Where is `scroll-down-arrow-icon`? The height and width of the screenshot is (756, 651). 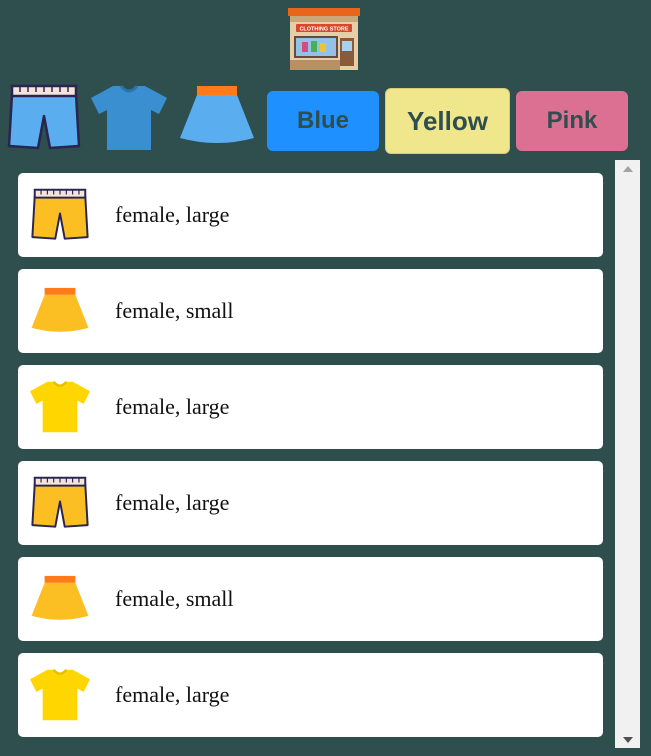 scroll-down-arrow-icon is located at coordinates (627, 739).